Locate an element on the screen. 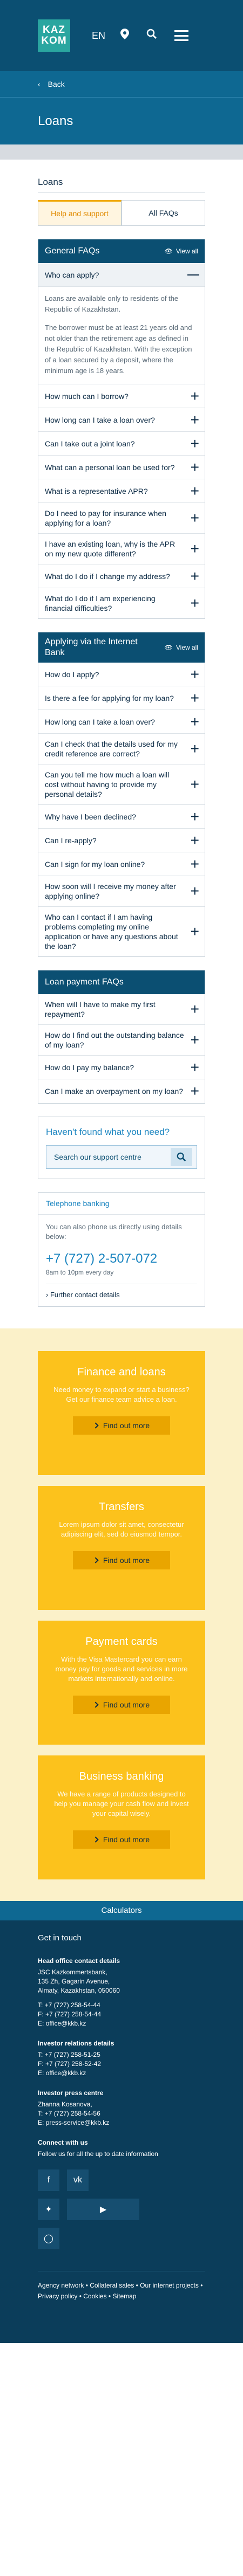  location-icon is located at coordinates (124, 36).